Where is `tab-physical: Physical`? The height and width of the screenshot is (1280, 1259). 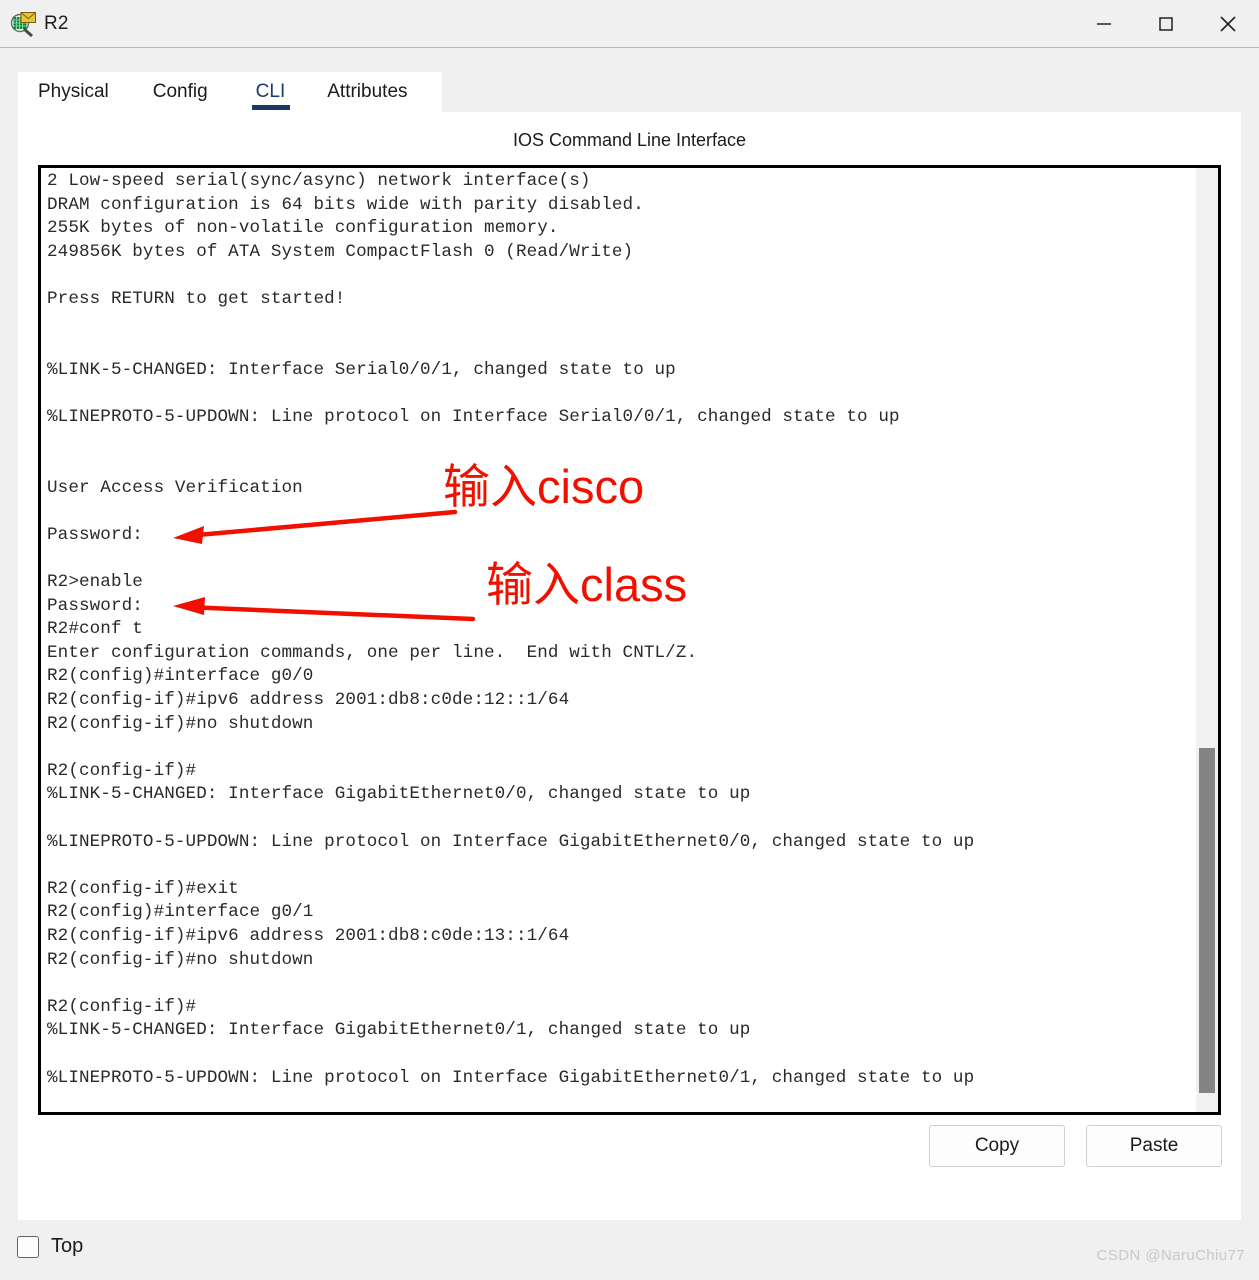
tab-physical: Physical is located at coordinates (73, 87).